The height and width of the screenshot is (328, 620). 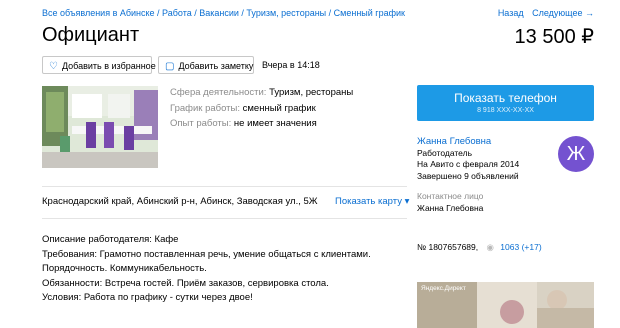 What do you see at coordinates (468, 142) in the screenshot?
I see `seller-name-link: Жанна Глебовна` at bounding box center [468, 142].